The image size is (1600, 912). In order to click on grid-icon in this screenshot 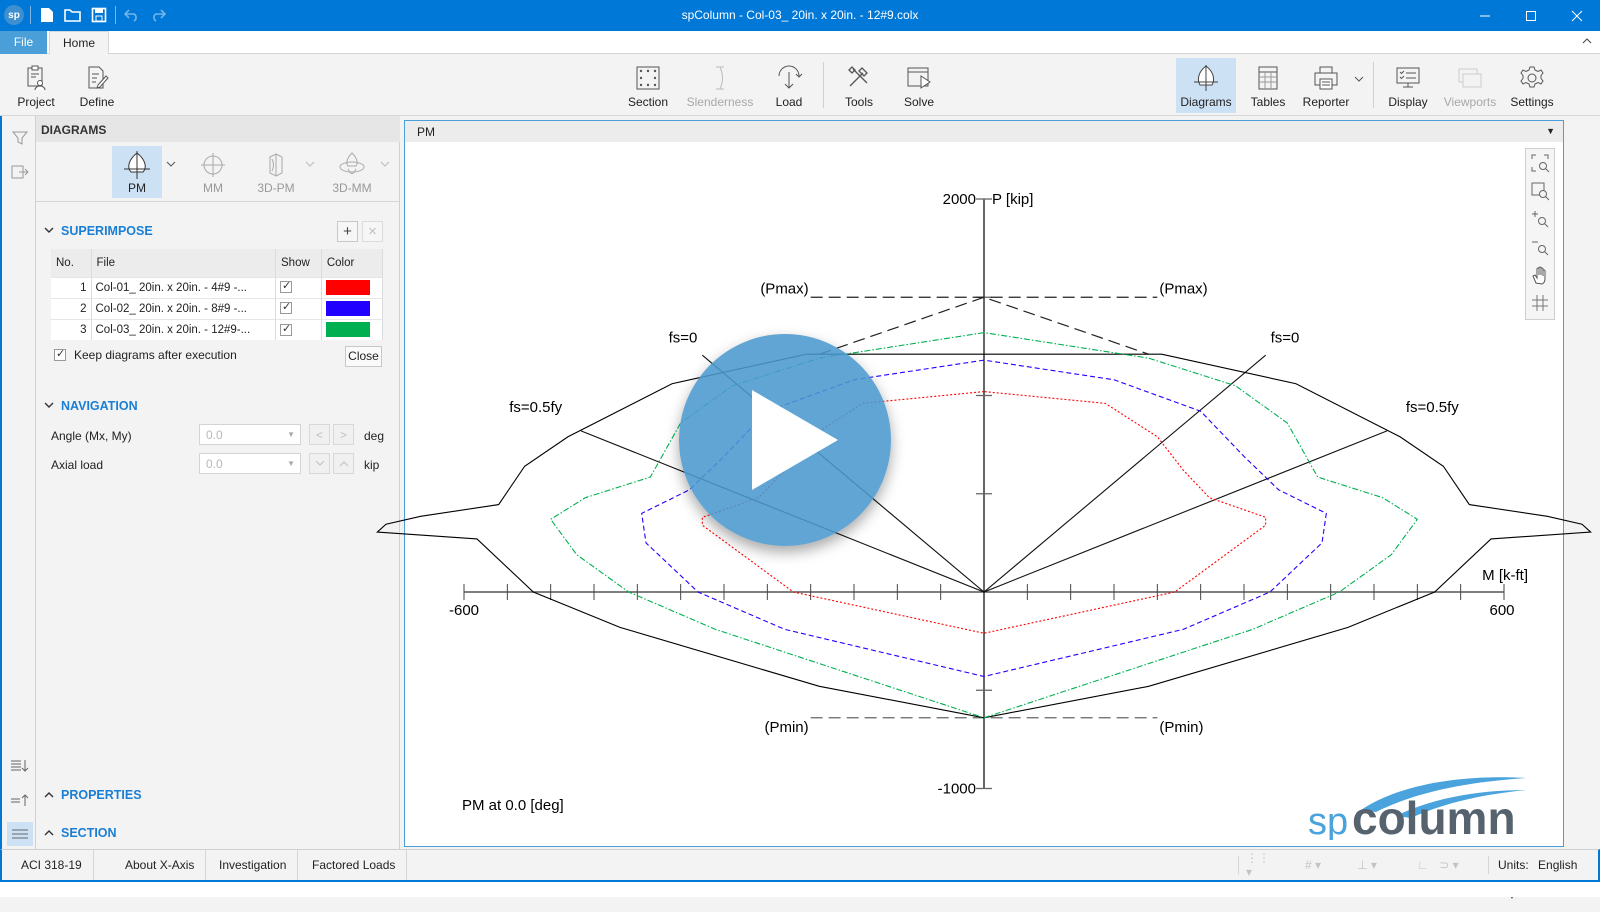, I will do `click(1540, 303)`.